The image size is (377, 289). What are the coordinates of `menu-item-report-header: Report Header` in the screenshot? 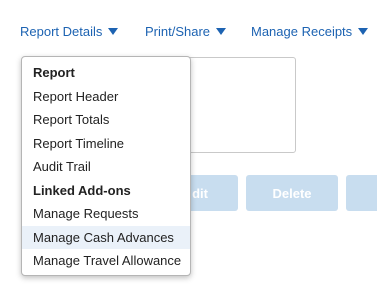 It's located at (106, 97).